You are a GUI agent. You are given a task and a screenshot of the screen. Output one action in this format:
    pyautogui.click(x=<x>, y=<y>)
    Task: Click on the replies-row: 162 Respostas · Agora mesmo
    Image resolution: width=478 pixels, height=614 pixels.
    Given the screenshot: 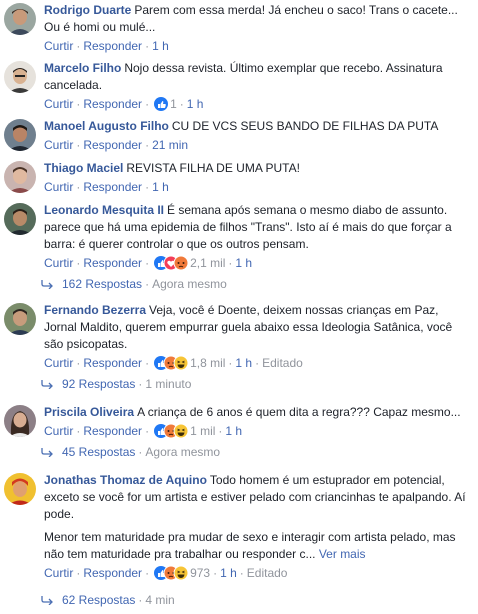 What is the action you would take?
    pyautogui.click(x=133, y=284)
    